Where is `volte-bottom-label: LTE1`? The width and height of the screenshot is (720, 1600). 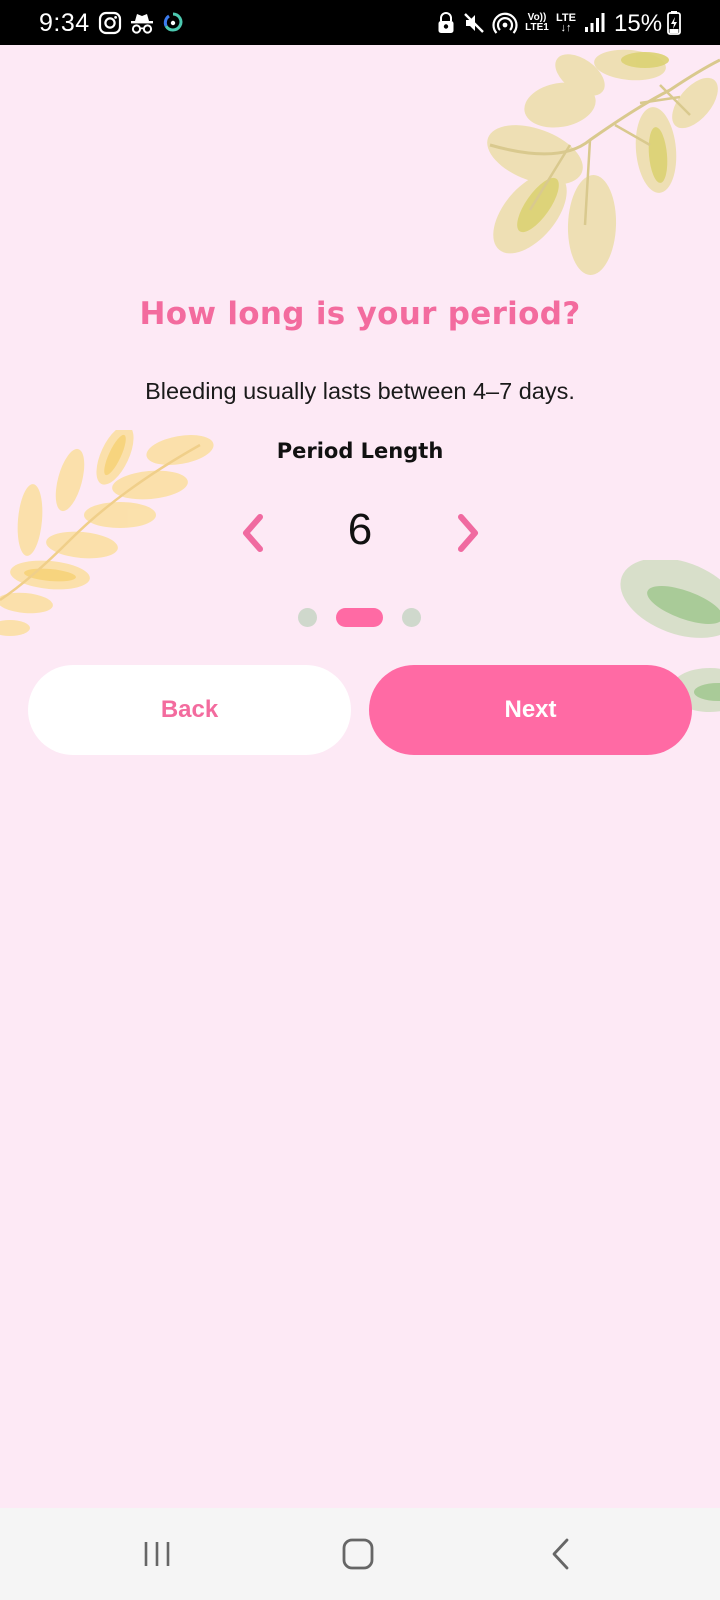 volte-bottom-label: LTE1 is located at coordinates (537, 27).